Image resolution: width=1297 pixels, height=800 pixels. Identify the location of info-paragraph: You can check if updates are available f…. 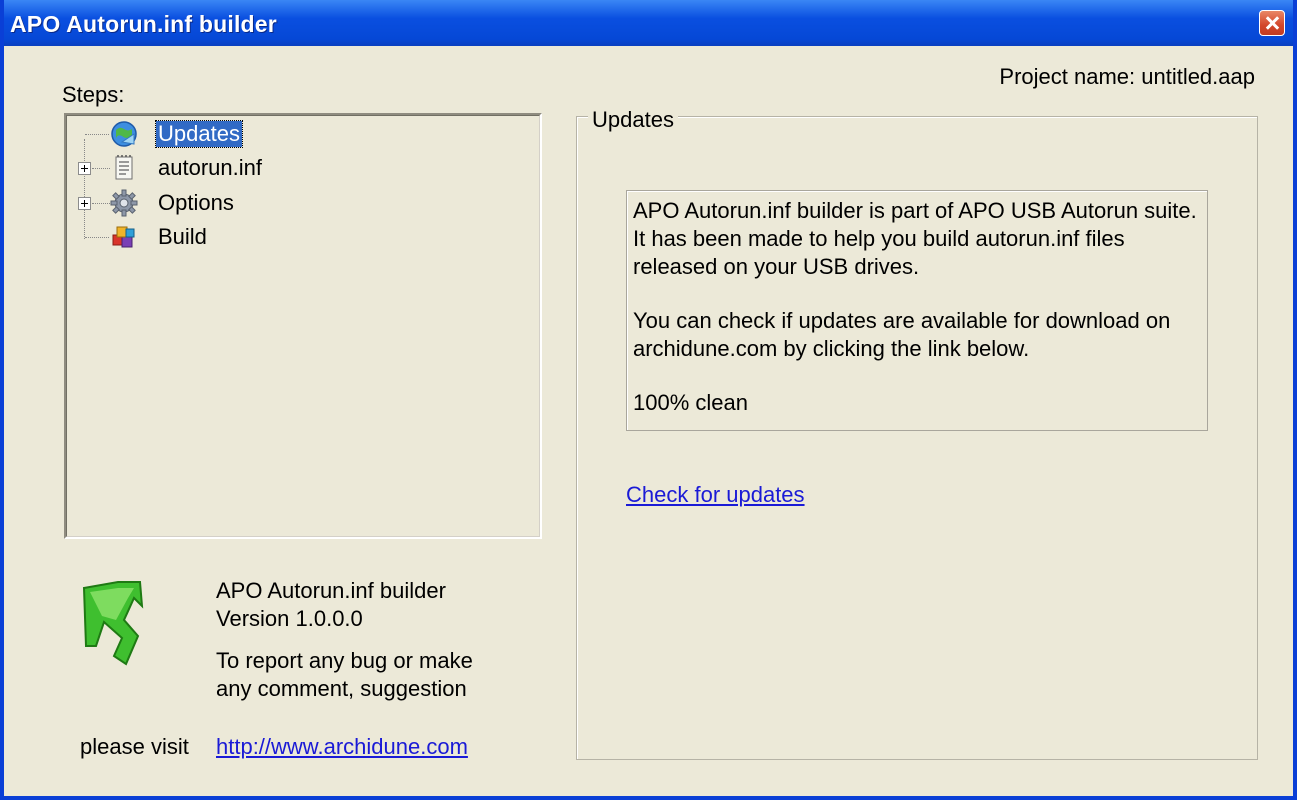
(902, 334).